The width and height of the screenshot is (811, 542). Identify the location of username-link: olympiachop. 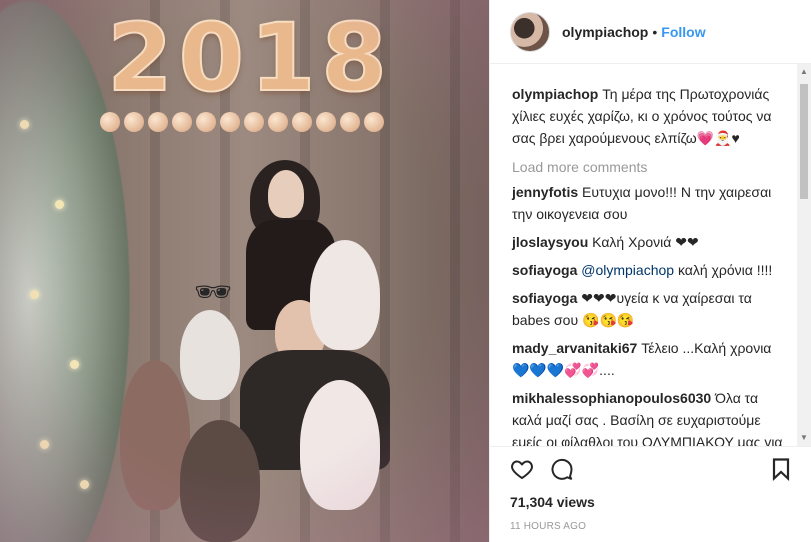
(605, 32).